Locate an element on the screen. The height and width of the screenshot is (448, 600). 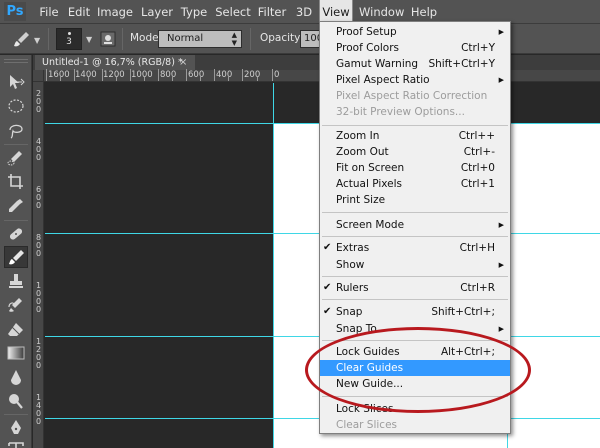
close-icon: × is located at coordinates (183, 62).